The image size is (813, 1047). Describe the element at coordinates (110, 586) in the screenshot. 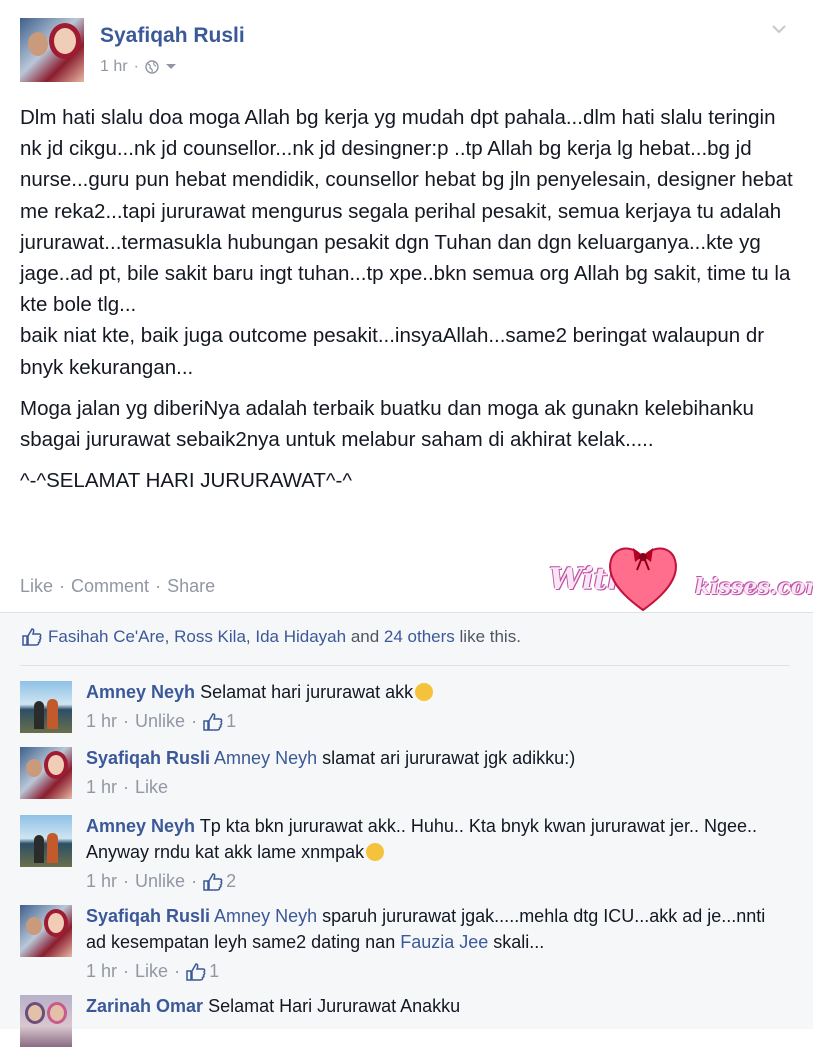

I see `comment-button: Comment` at that location.